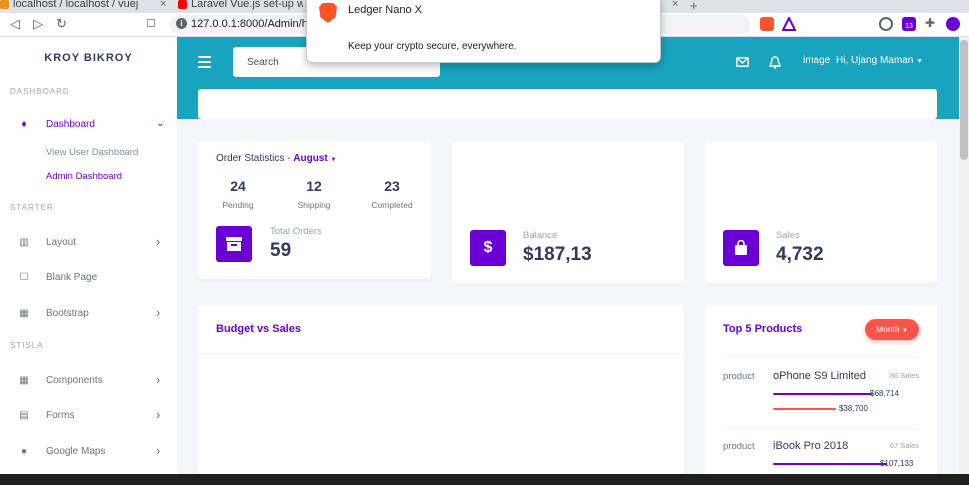  What do you see at coordinates (88, 58) in the screenshot?
I see `brand-logo: KROY BIKROY` at bounding box center [88, 58].